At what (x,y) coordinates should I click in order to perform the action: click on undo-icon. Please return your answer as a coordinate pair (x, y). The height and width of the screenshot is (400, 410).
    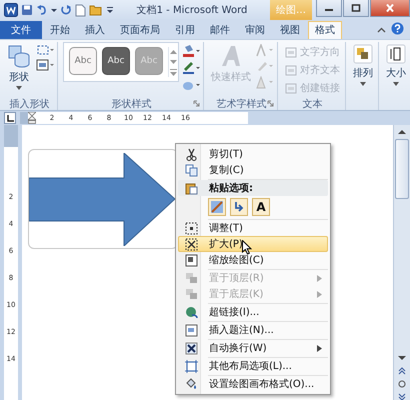
    Looking at the image, I should click on (42, 10).